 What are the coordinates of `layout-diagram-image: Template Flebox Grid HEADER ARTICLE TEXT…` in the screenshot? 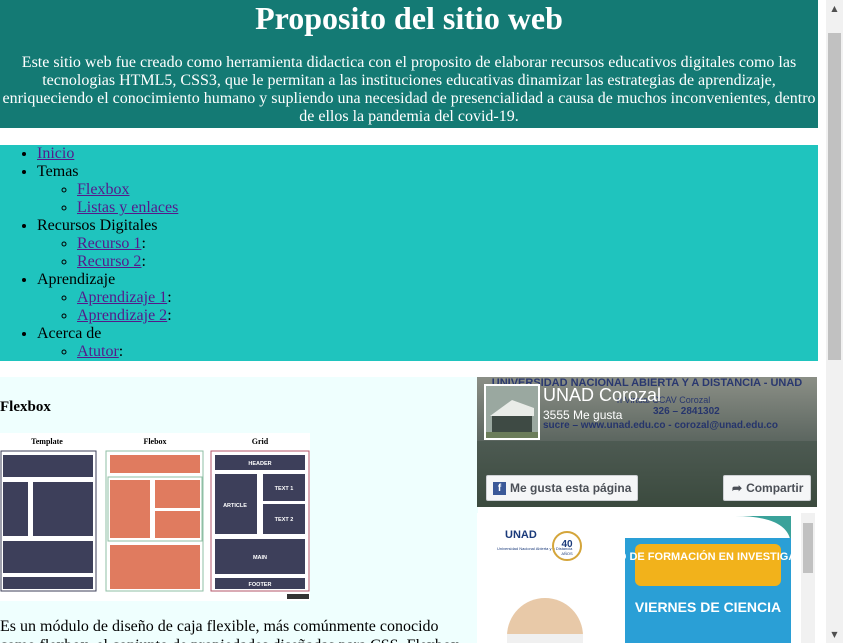 It's located at (155, 517).